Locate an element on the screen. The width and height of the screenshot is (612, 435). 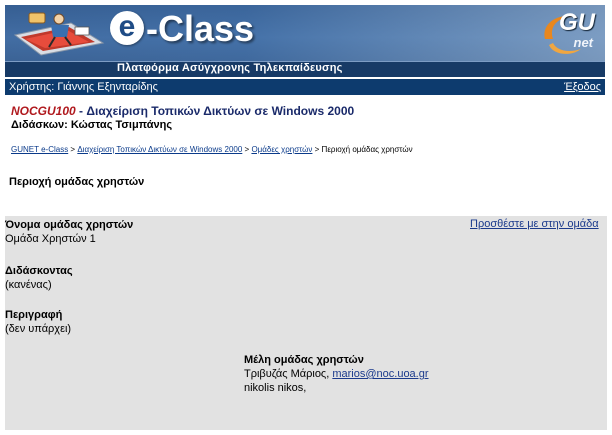
eclass-logo-text: -Class is located at coordinates (200, 28).